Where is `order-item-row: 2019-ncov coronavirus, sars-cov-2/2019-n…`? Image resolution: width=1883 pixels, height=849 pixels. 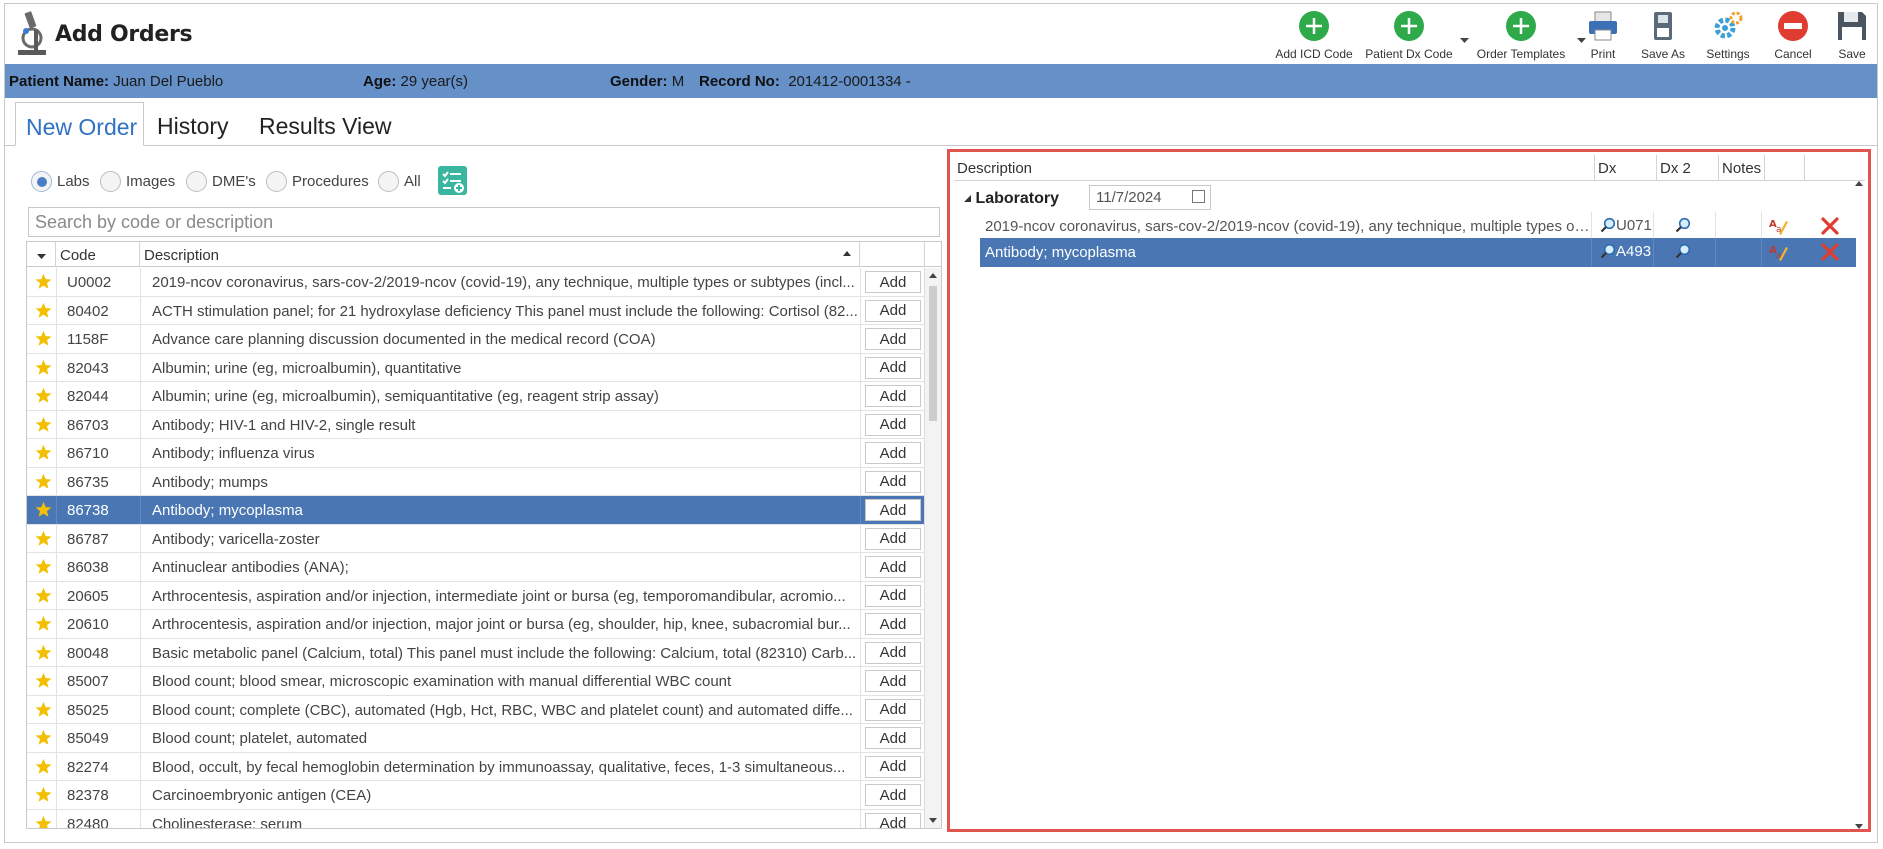 order-item-row: 2019-ncov coronavirus, sars-cov-2/2019-n… is located at coordinates (1418, 226).